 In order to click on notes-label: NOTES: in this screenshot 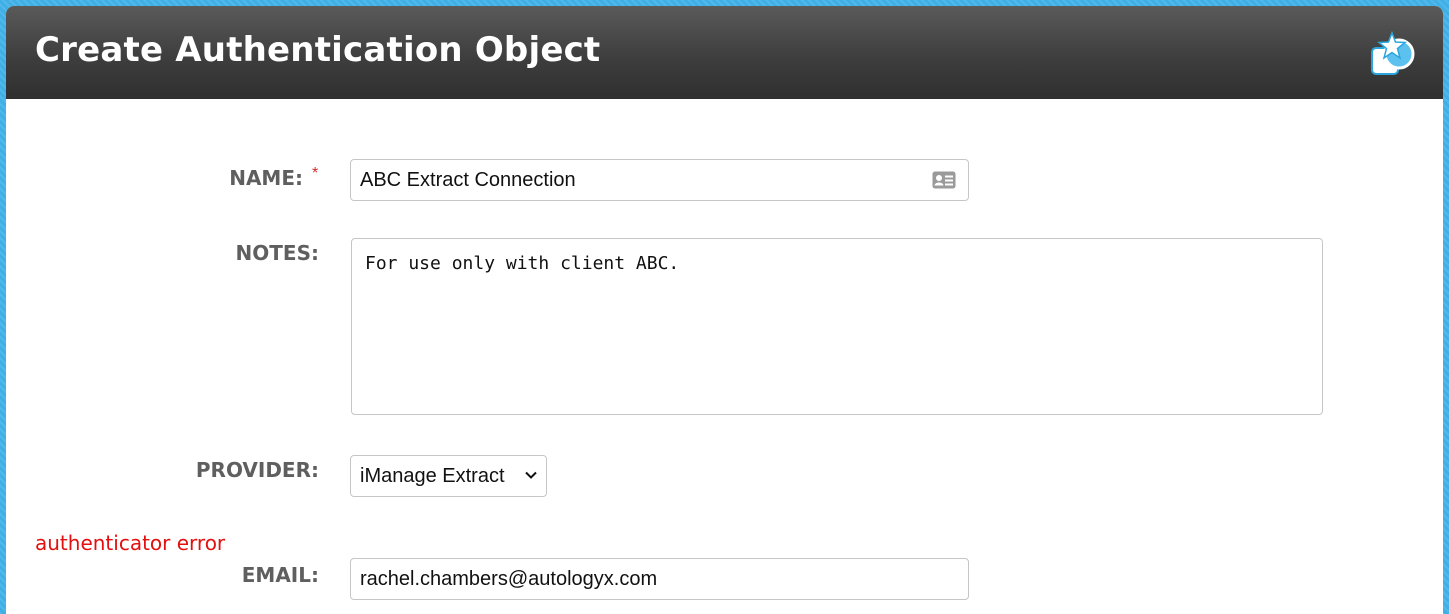, I will do `click(277, 253)`.